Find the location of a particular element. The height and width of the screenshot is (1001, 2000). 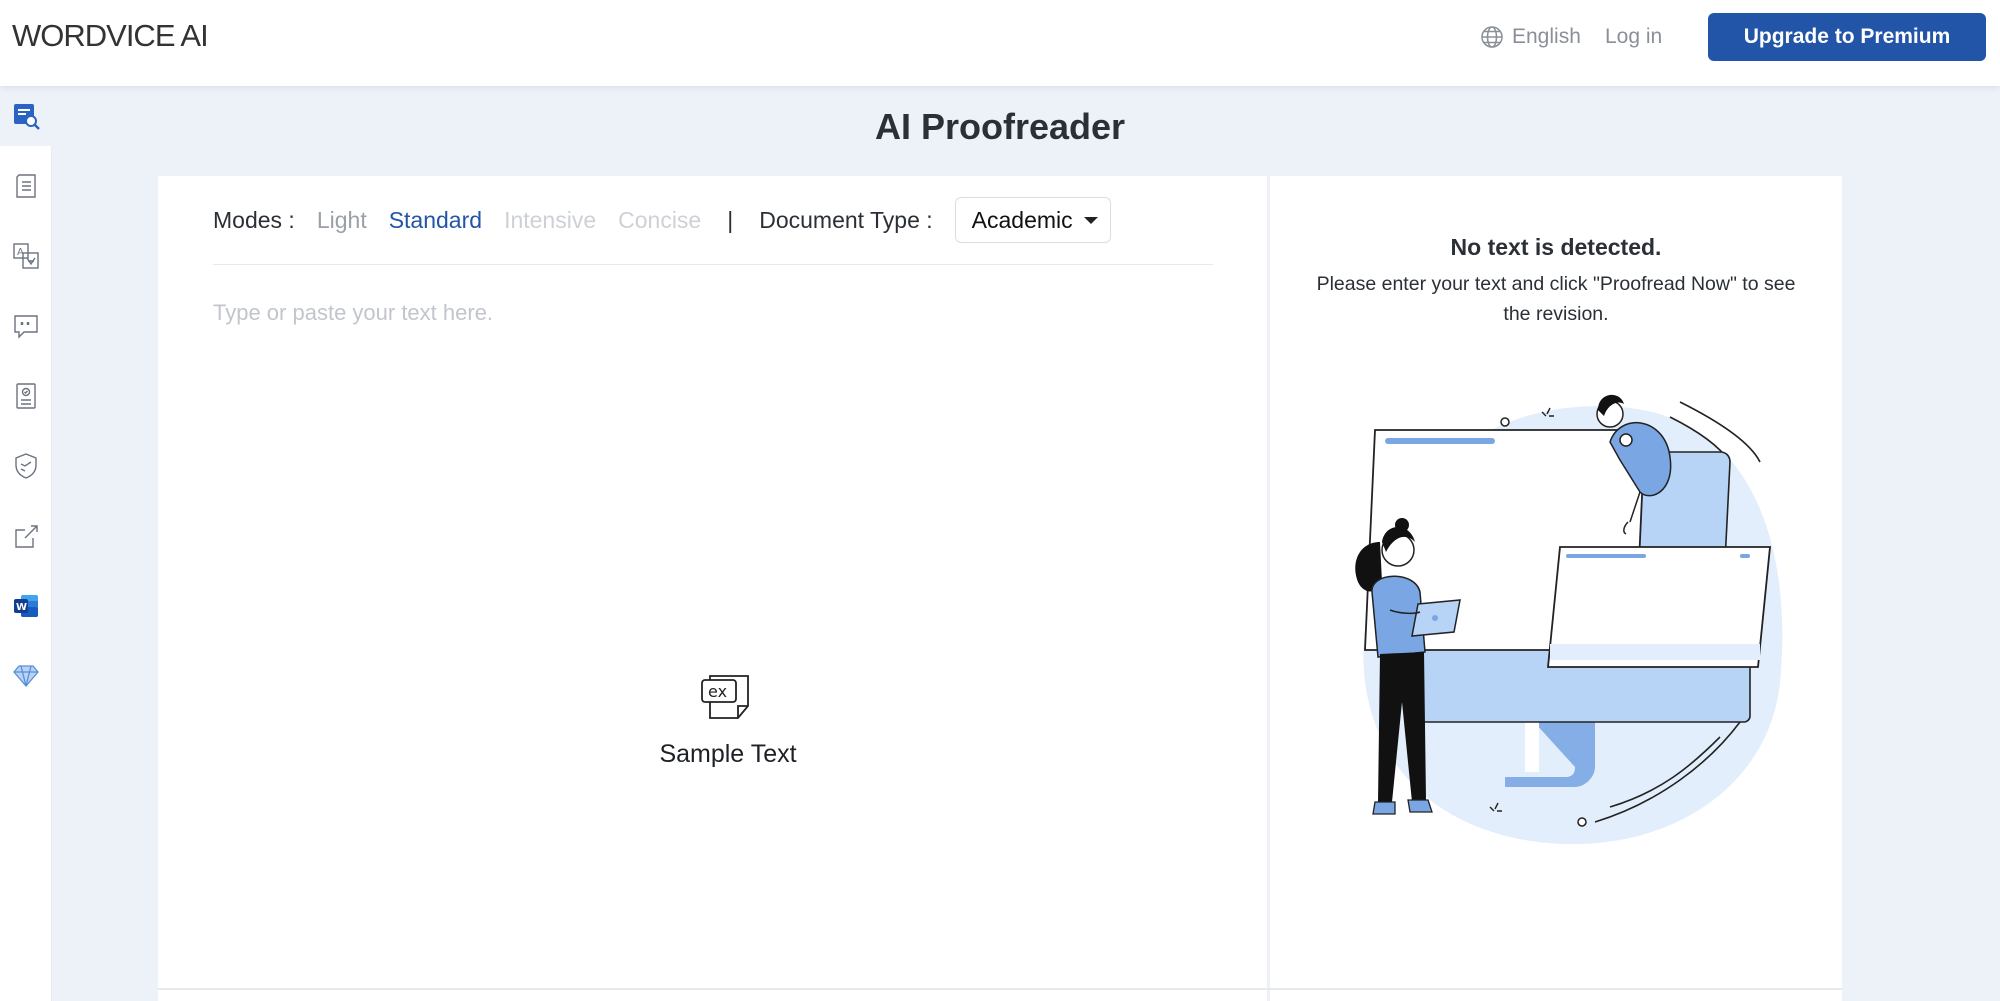

mode-concise: Concise is located at coordinates (659, 220).